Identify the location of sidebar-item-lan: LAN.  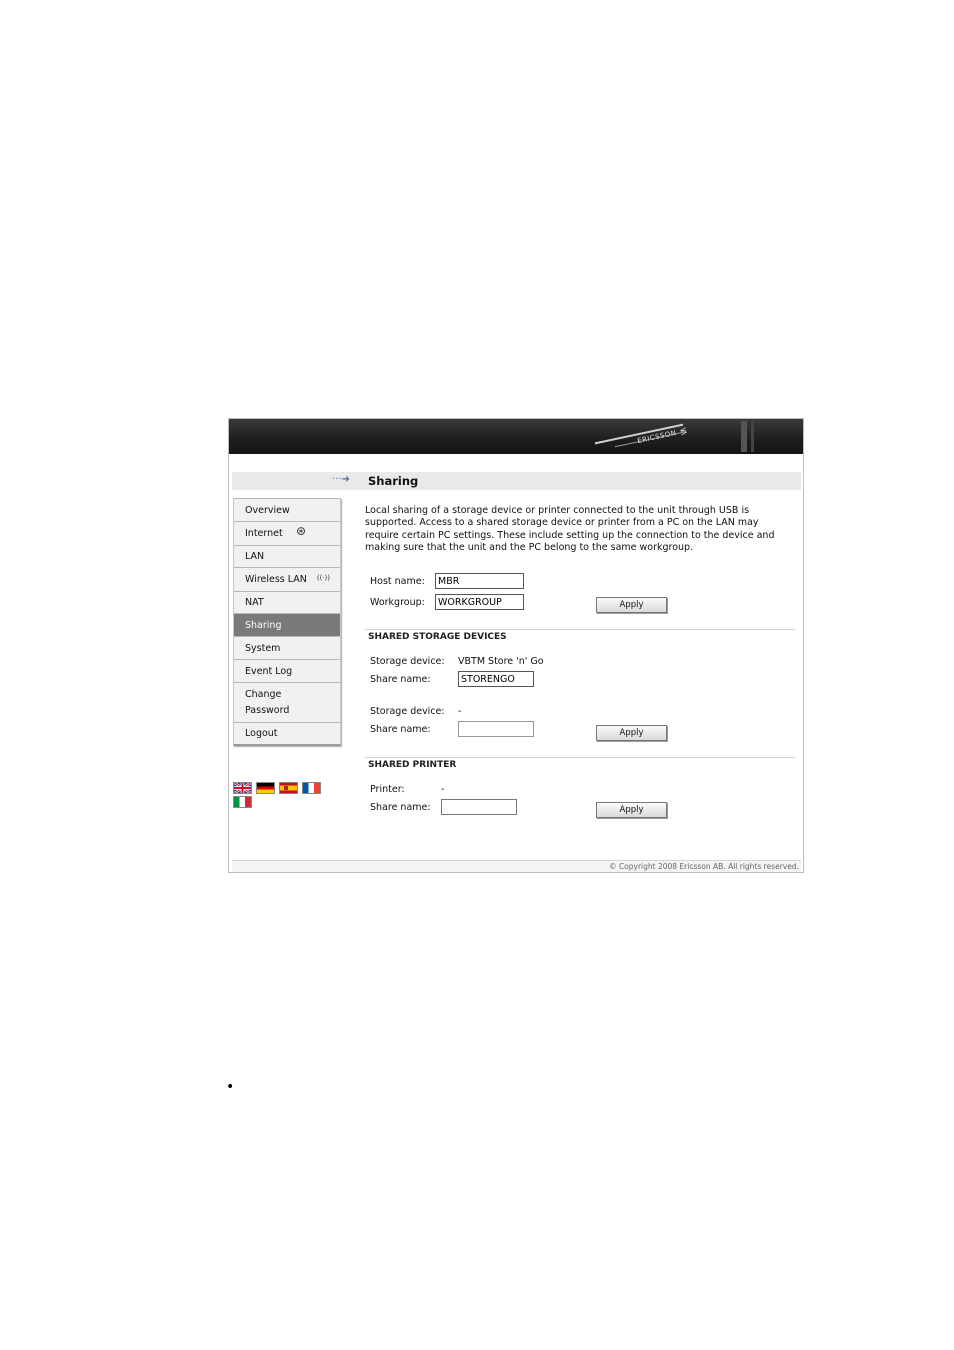
(287, 556).